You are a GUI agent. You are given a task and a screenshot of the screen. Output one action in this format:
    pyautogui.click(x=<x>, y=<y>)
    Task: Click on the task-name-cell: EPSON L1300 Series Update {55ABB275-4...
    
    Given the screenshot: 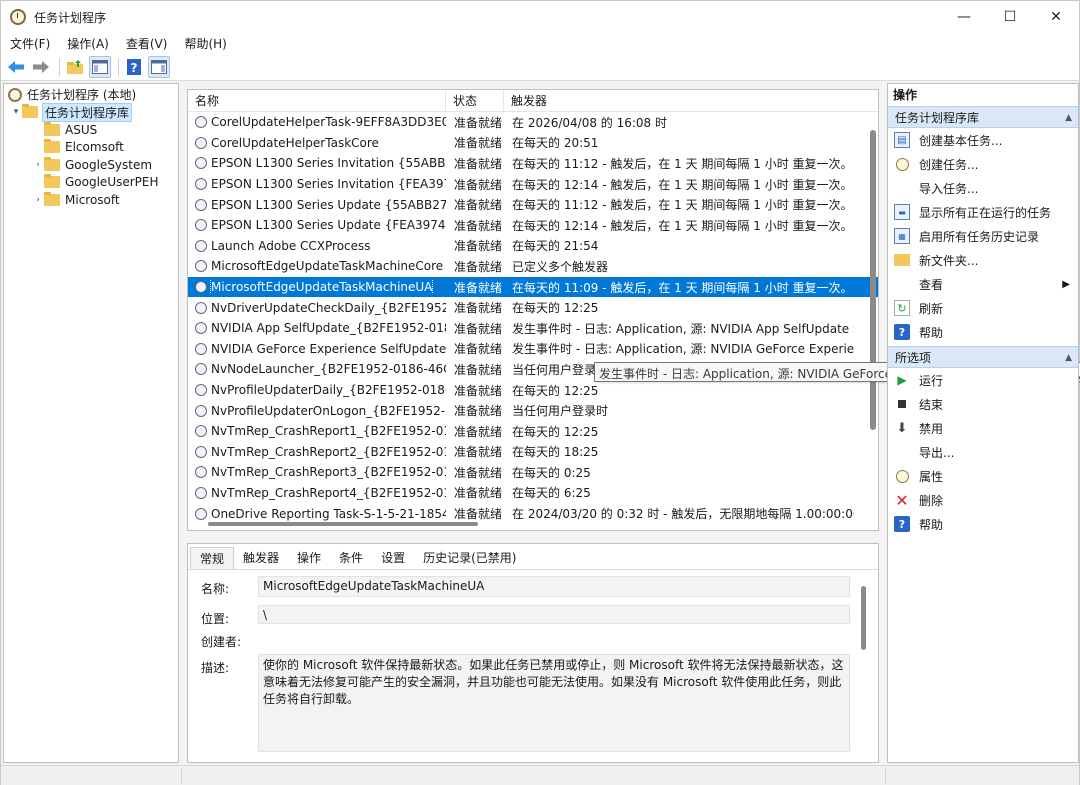 What is the action you would take?
    pyautogui.click(x=317, y=205)
    